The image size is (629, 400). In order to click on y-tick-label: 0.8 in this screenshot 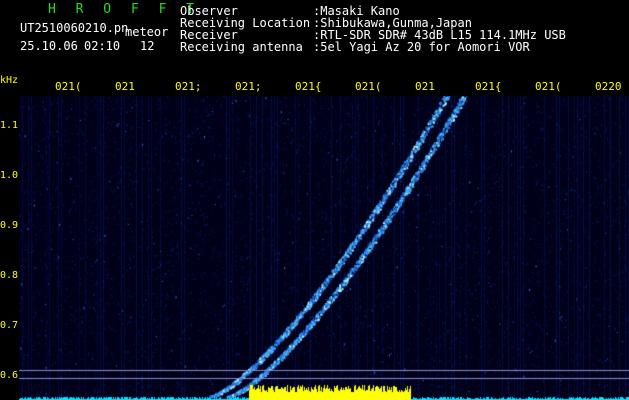, I will do `click(9, 275)`.